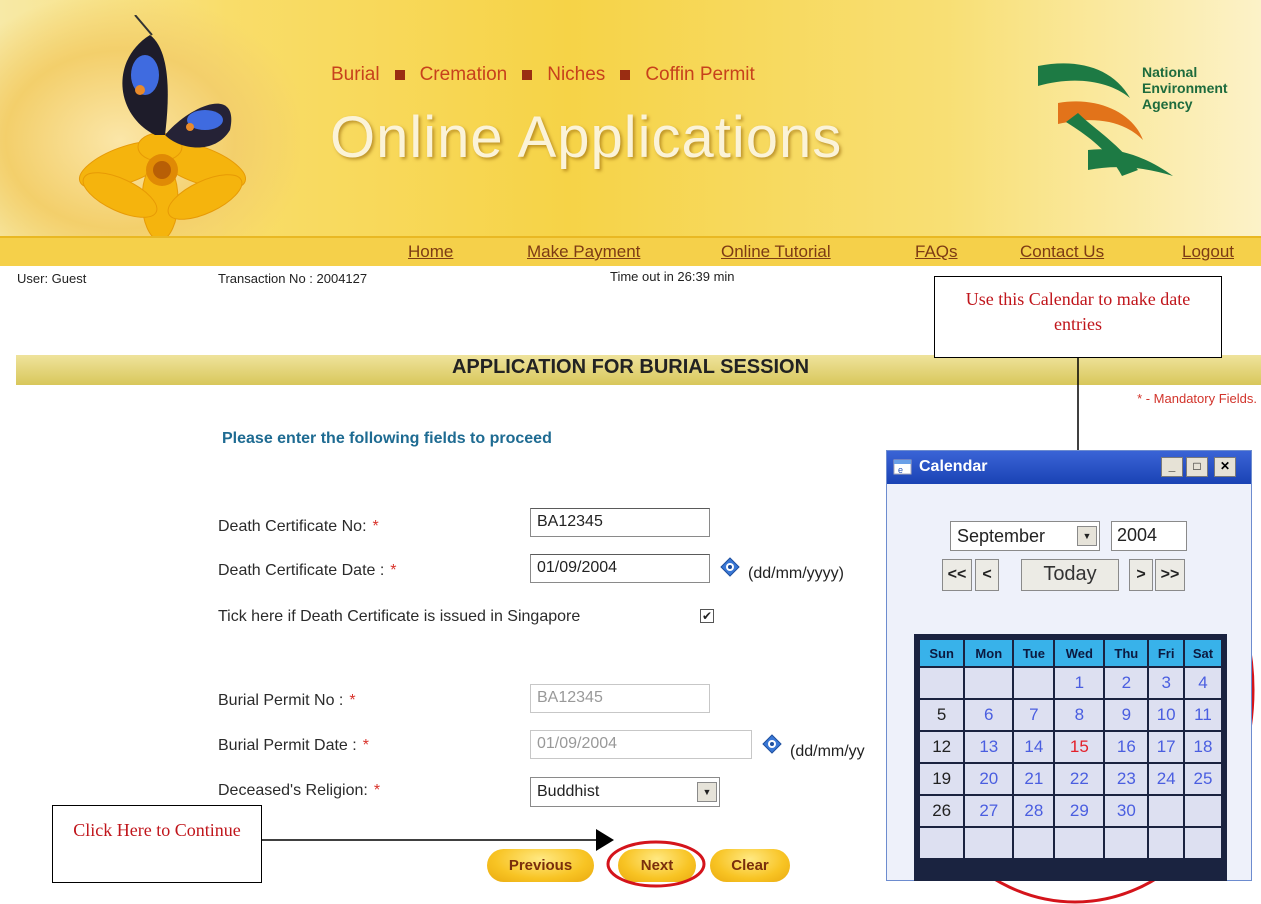 The height and width of the screenshot is (904, 1261). What do you see at coordinates (583, 252) in the screenshot?
I see `nav-make-payment: Make Payment` at bounding box center [583, 252].